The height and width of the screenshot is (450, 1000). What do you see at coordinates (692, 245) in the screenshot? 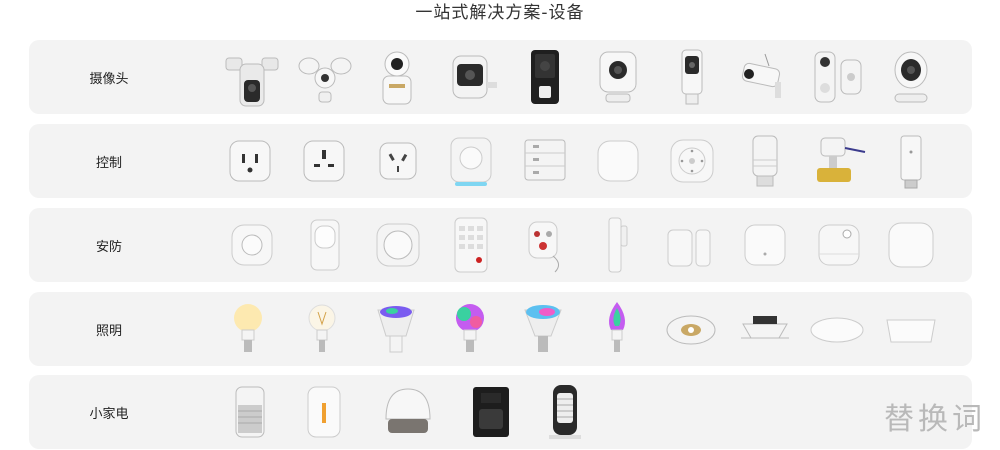
I see `contact-sensor-icon` at bounding box center [692, 245].